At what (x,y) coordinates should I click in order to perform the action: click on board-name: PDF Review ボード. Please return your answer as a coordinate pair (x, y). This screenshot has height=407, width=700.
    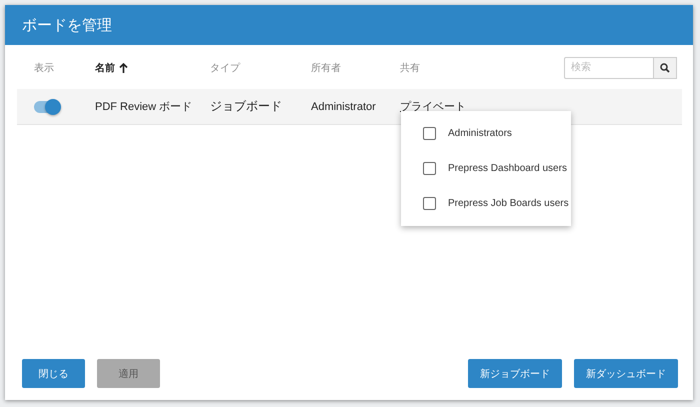
    Looking at the image, I should click on (143, 107).